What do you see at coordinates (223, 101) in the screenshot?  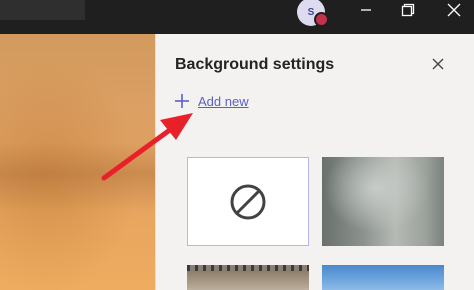 I see `add-new-label: Add new` at bounding box center [223, 101].